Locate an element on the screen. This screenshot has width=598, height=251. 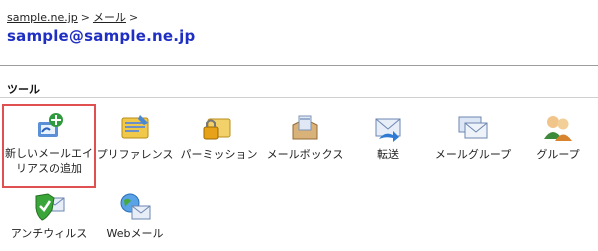
forward-mail-icon is located at coordinates (388, 130).